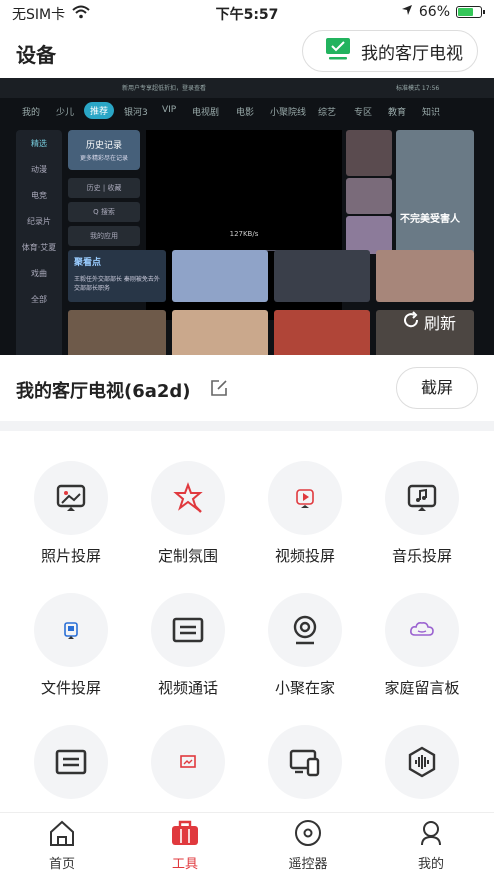  Describe the element at coordinates (187, 688) in the screenshot. I see `tool-label: 视频通话` at that location.